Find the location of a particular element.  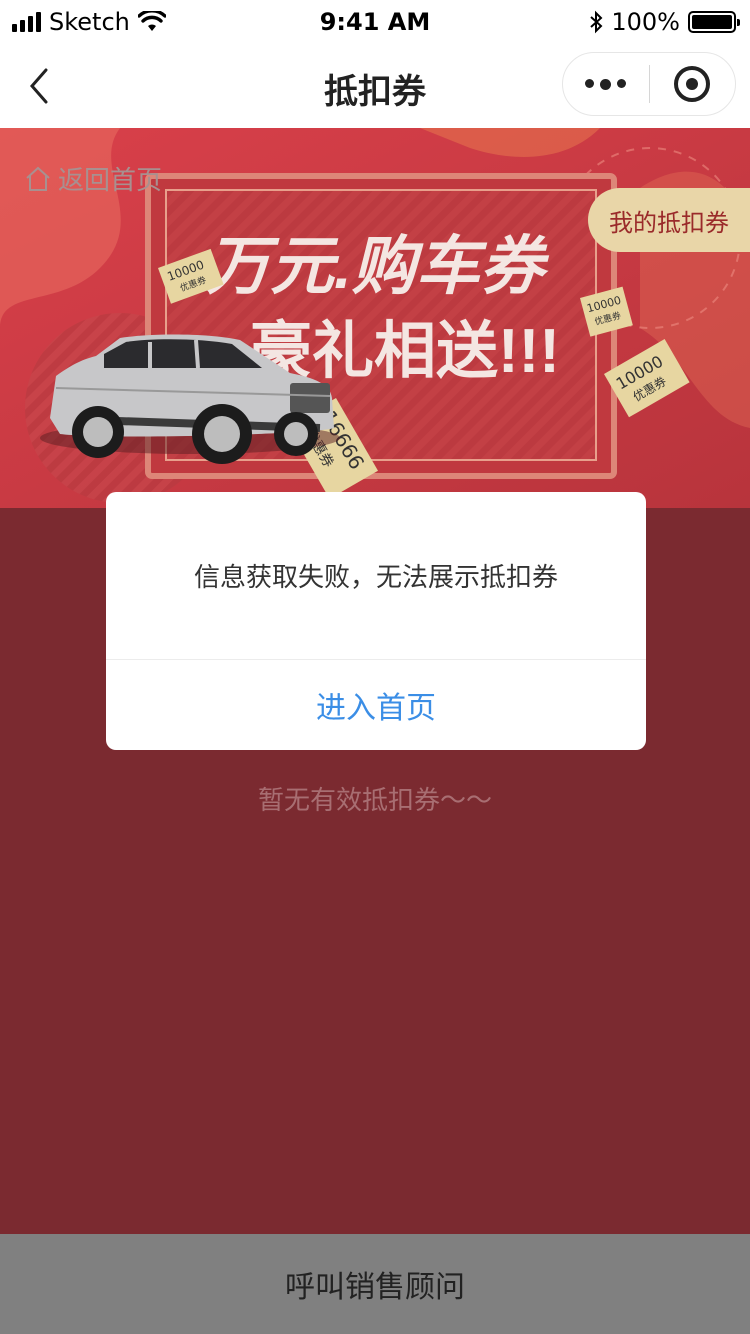

battery-icon is located at coordinates (714, 22).